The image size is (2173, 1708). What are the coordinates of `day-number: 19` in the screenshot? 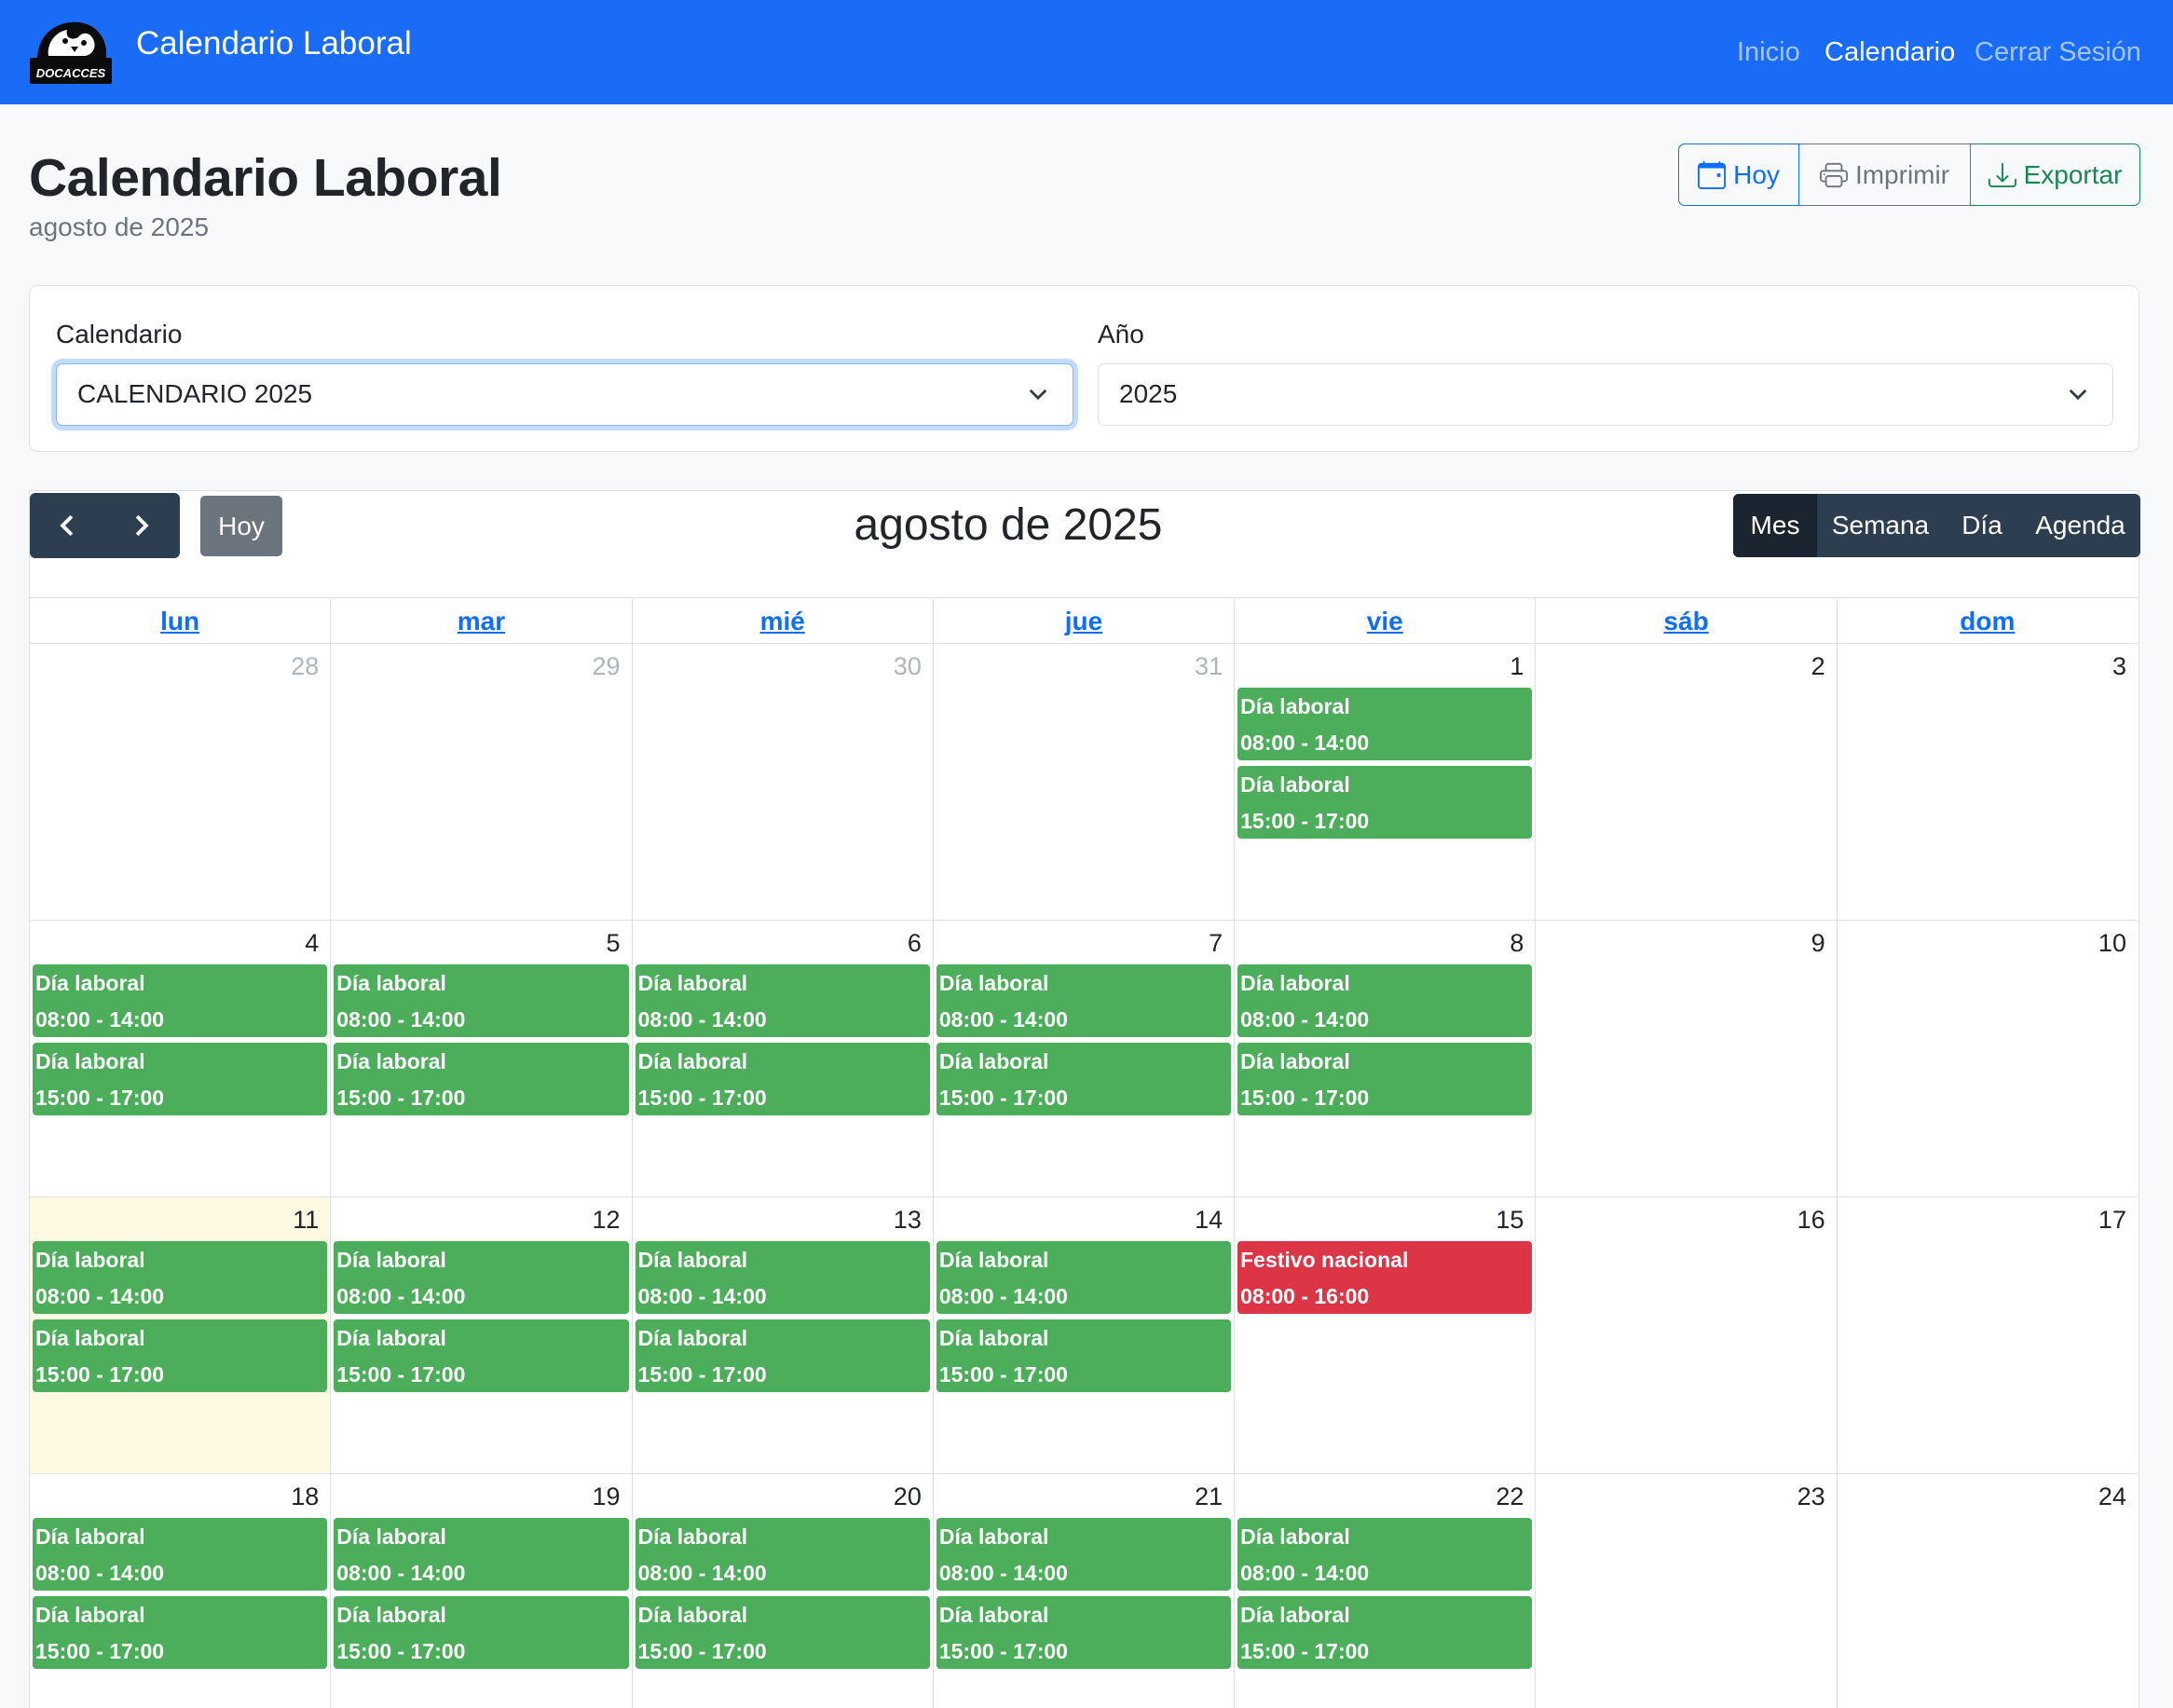 It's located at (606, 1496).